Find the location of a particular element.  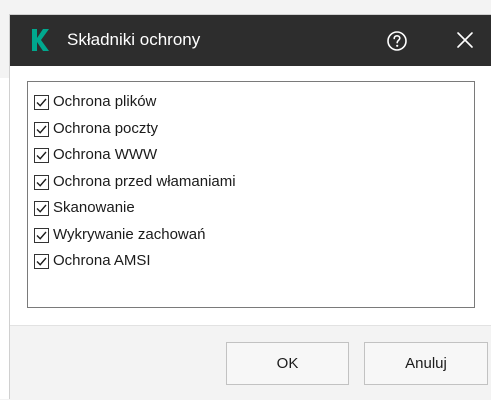

kaspersky-logo-icon is located at coordinates (40, 40).